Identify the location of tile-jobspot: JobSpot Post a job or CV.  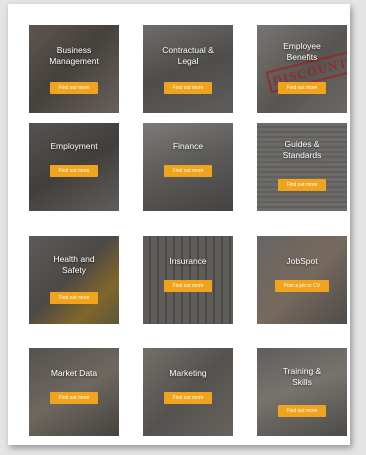
(302, 280).